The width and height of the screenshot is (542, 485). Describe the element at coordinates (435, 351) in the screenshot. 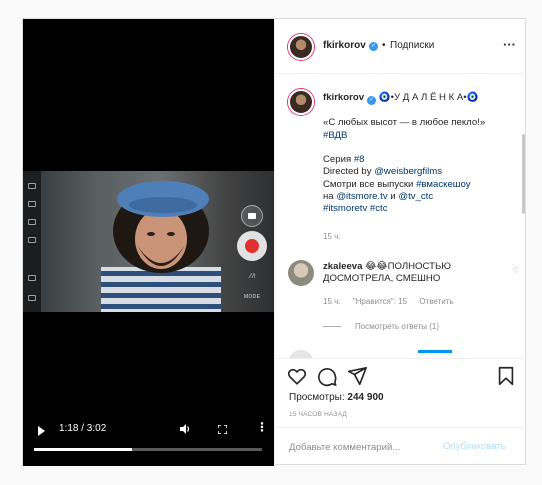

I see `load-more-indicator` at that location.